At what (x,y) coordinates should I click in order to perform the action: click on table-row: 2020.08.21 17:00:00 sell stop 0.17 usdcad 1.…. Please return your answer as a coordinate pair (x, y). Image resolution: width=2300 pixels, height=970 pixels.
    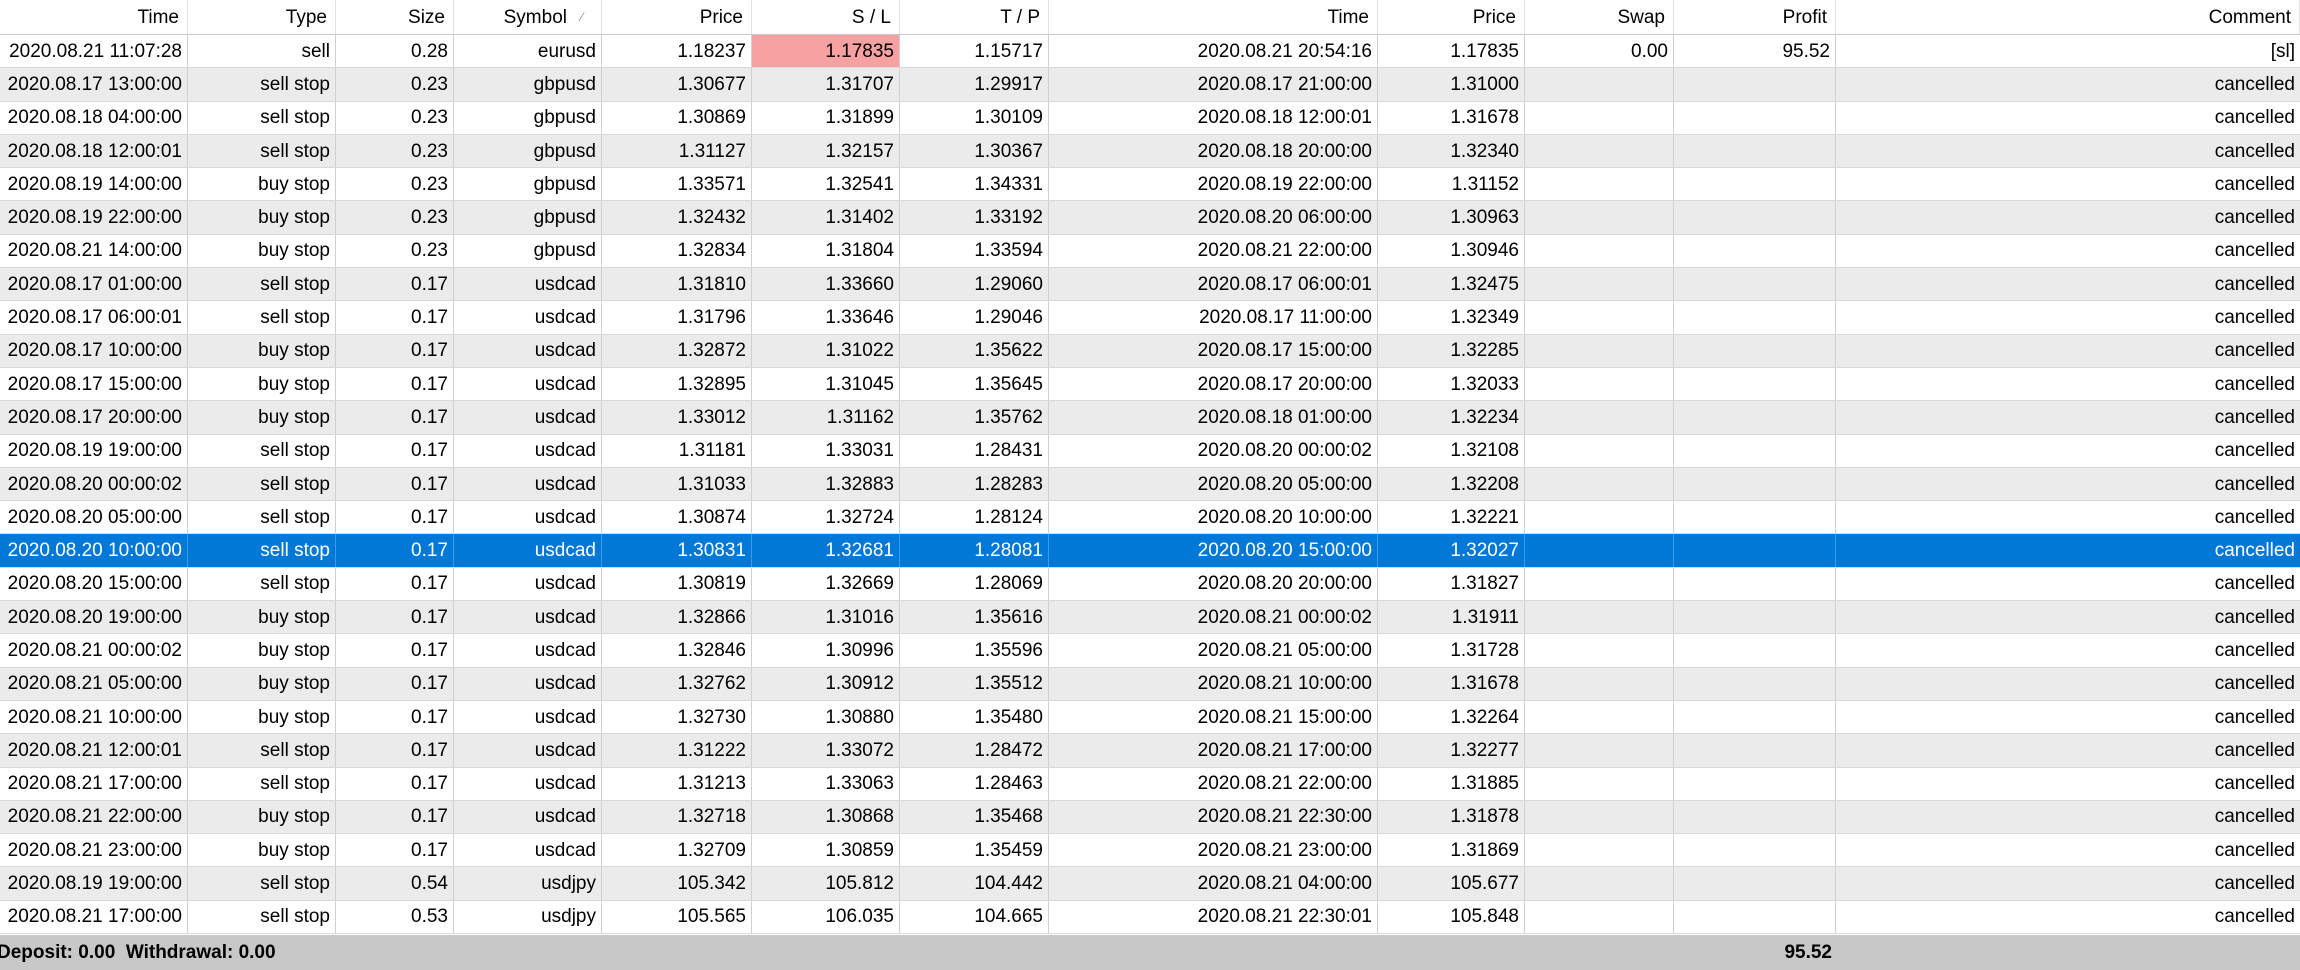
    Looking at the image, I should click on (1150, 784).